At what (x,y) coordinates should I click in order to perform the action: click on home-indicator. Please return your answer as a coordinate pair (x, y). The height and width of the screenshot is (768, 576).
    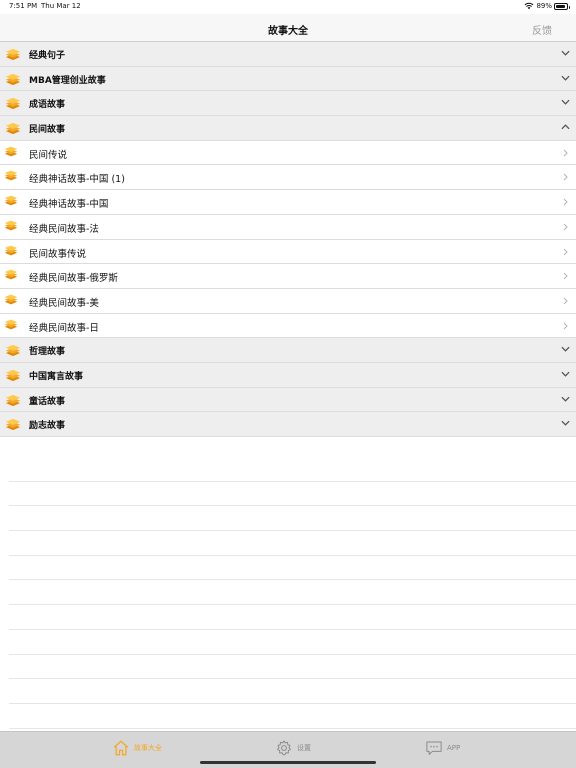
    Looking at the image, I should click on (288, 762).